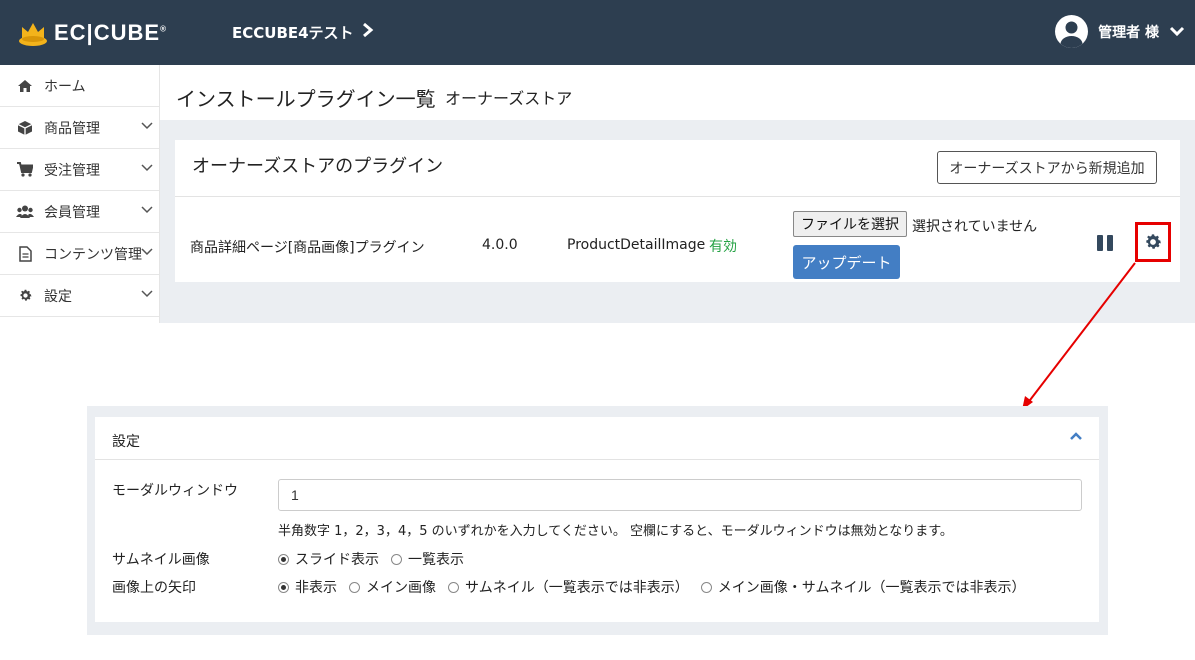  I want to click on sidebar: ホーム 商品管理 受注管理 会員管理 コンテンツ管理 設定, so click(80, 194).